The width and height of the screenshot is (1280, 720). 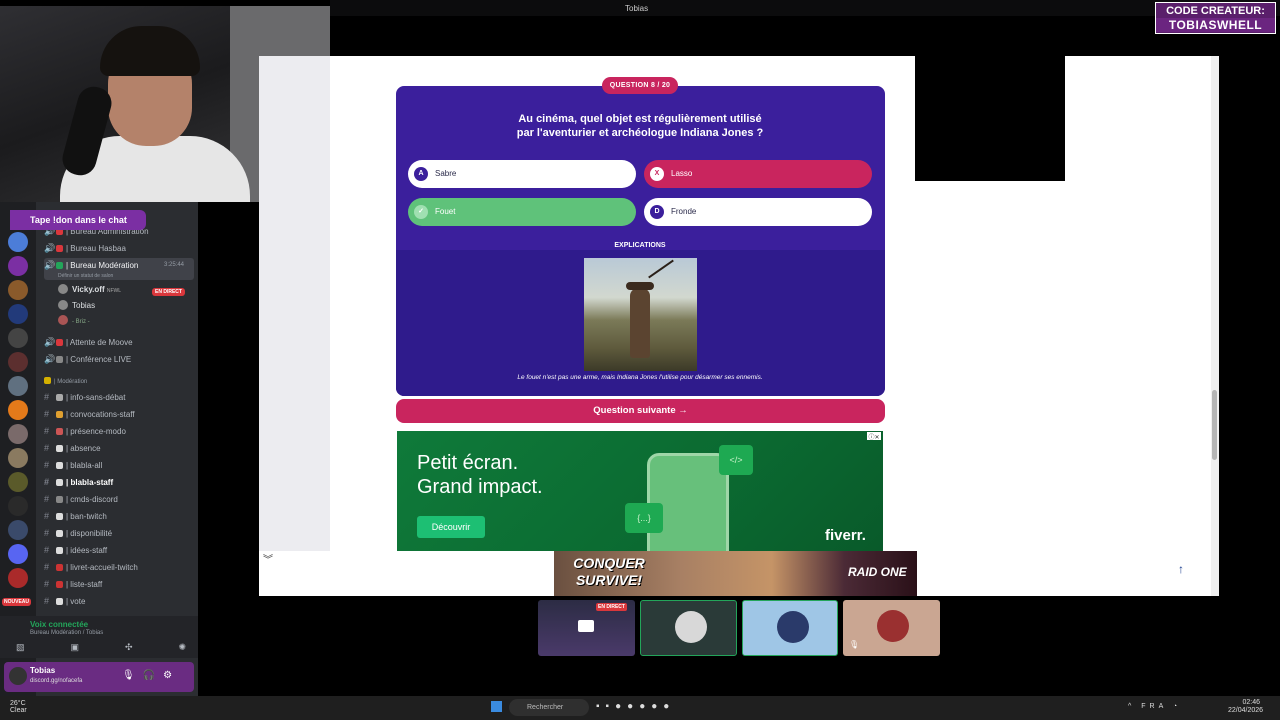 I want to click on answer-a: A Sabre, so click(x=522, y=174).